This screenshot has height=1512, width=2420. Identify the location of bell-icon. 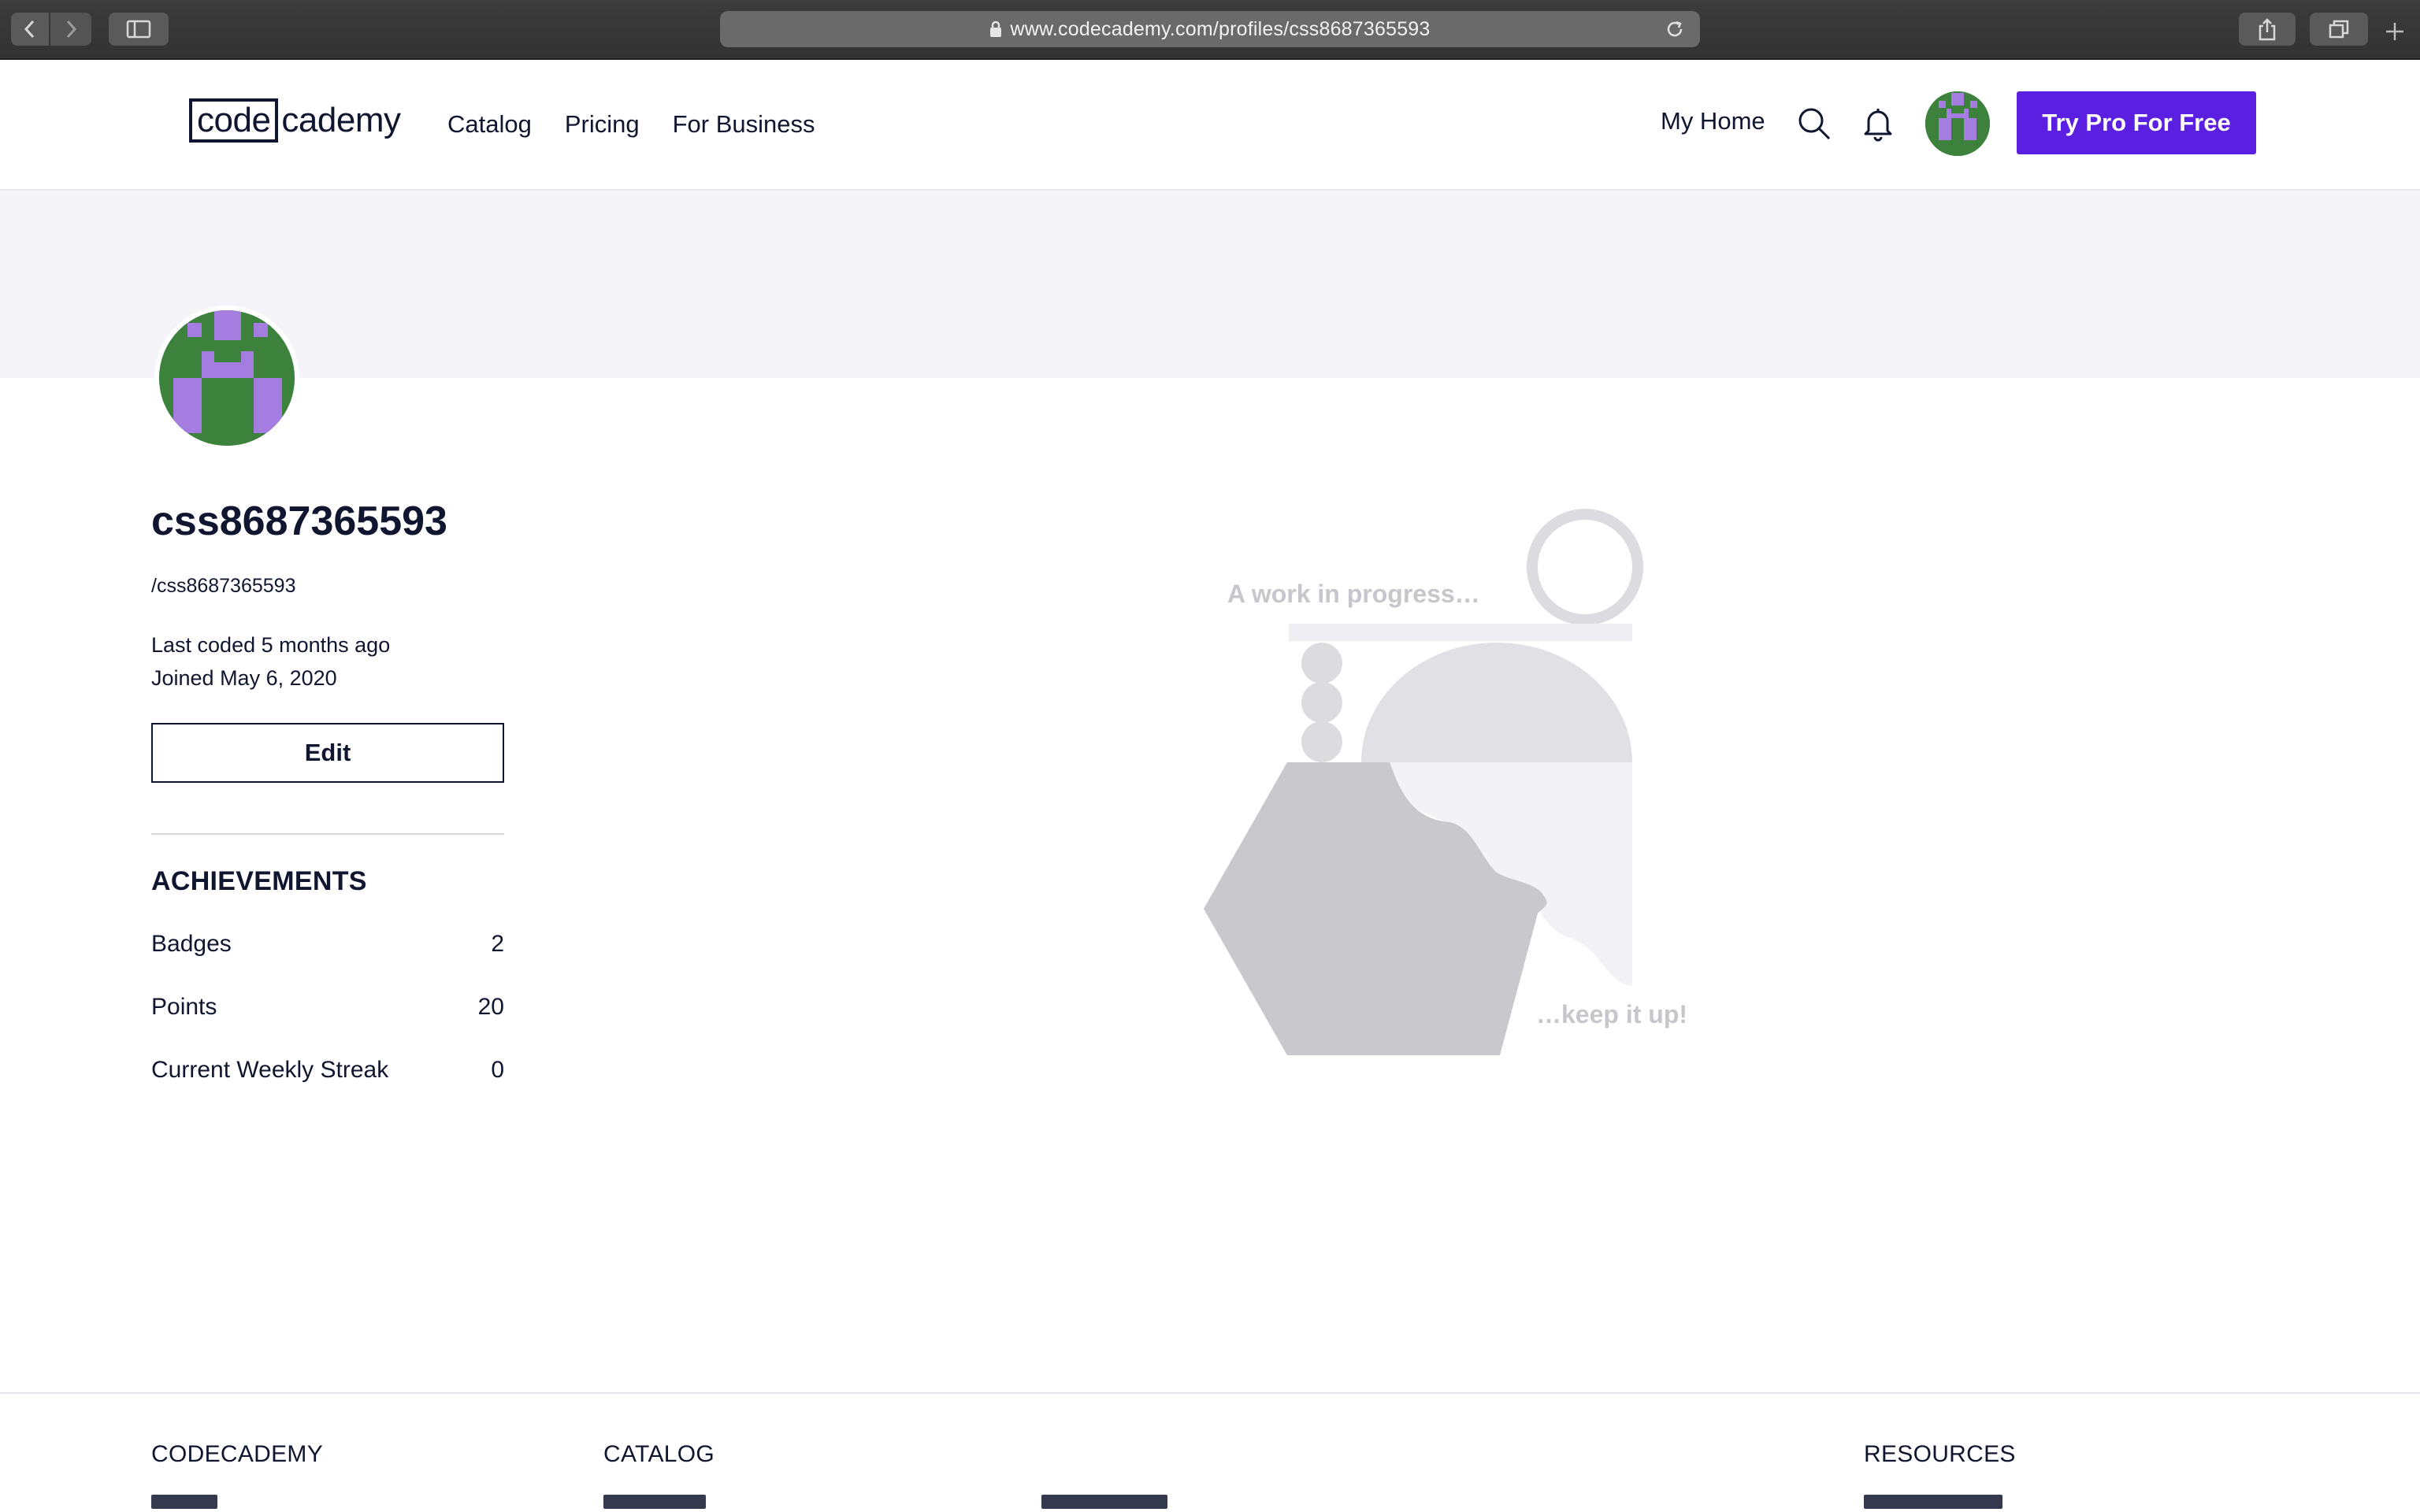
(1878, 124).